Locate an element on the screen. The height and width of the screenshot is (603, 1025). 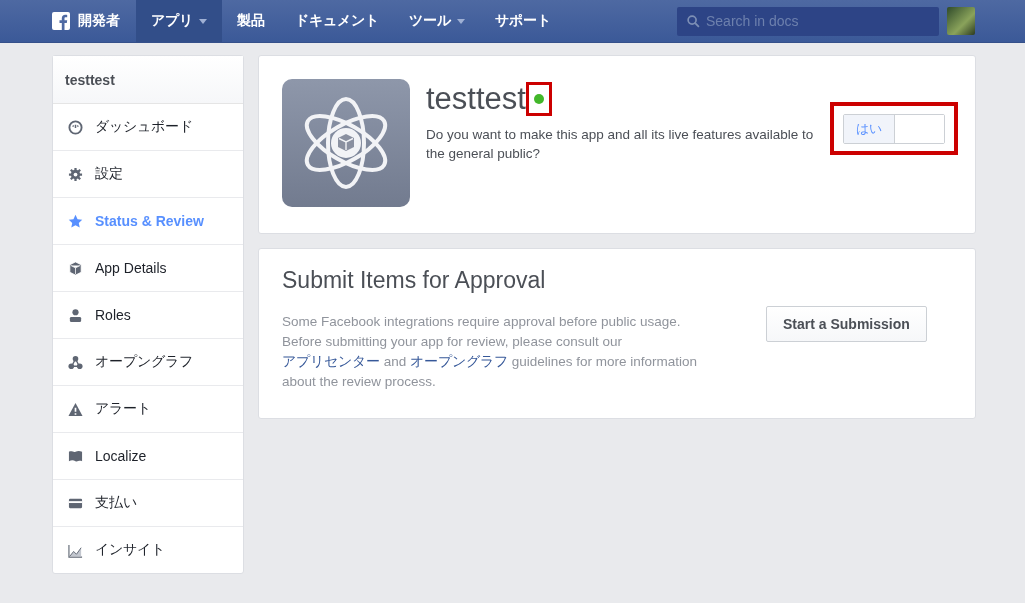
facebook-logo-icon is located at coordinates (61, 21).